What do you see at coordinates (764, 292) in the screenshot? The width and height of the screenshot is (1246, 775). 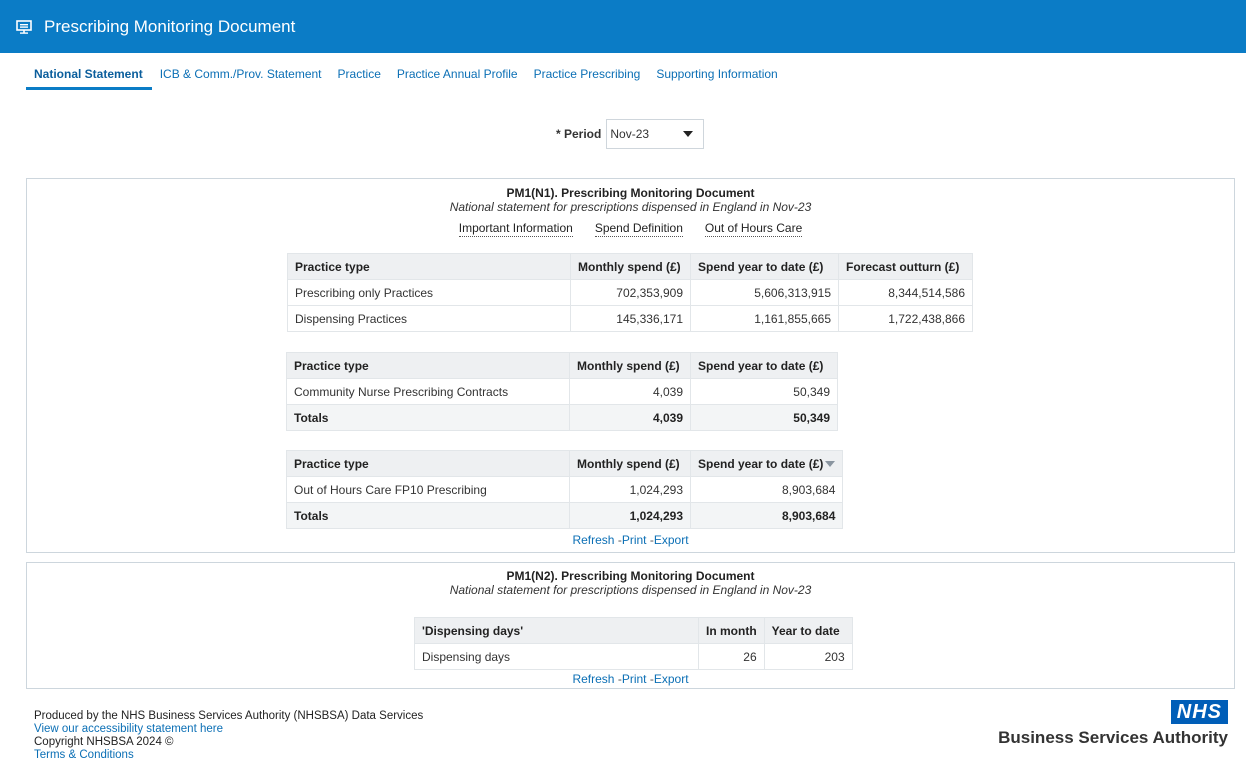 I see `table-cell: 5,606,313,915` at bounding box center [764, 292].